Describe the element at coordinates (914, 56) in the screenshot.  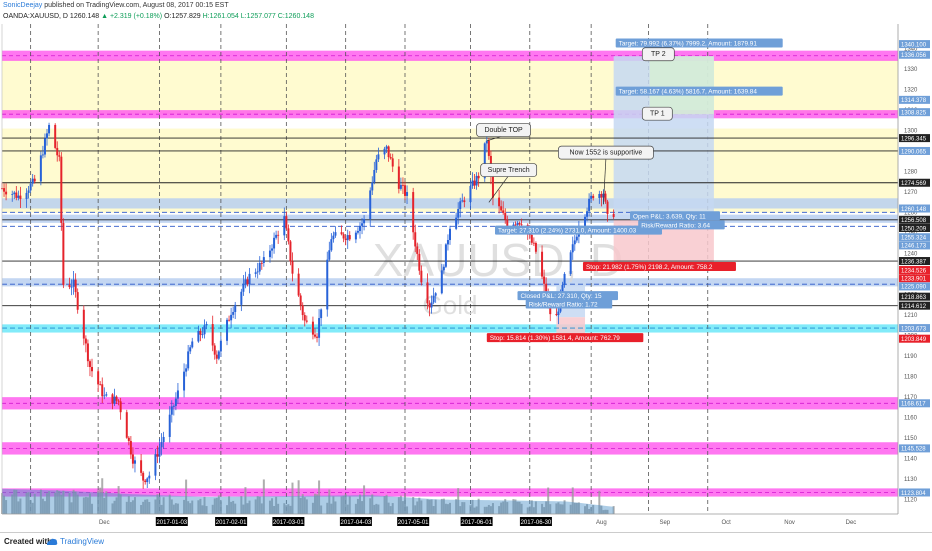
I see `price-axis-marker-label: 1336.056` at that location.